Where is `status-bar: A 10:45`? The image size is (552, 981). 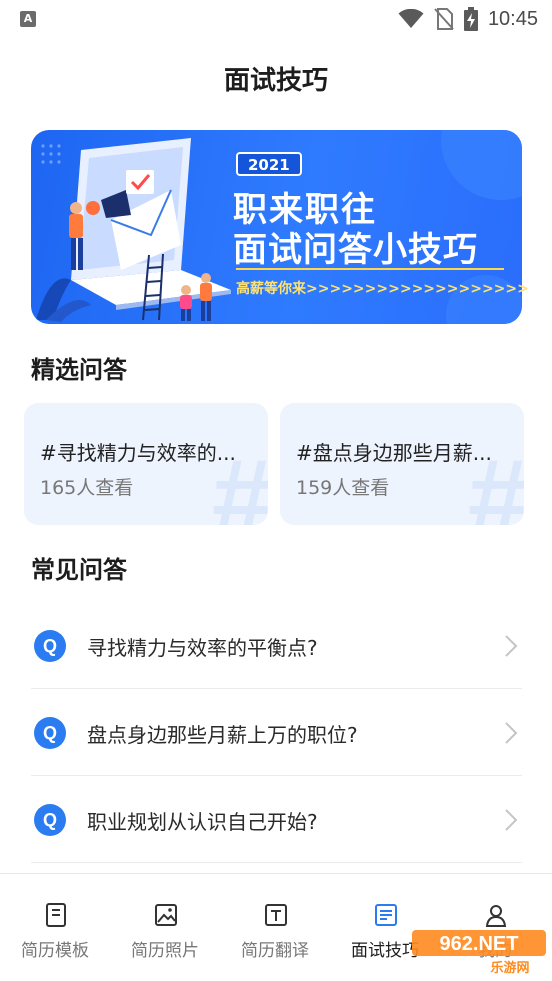
status-bar: A 10:45 is located at coordinates (276, 20).